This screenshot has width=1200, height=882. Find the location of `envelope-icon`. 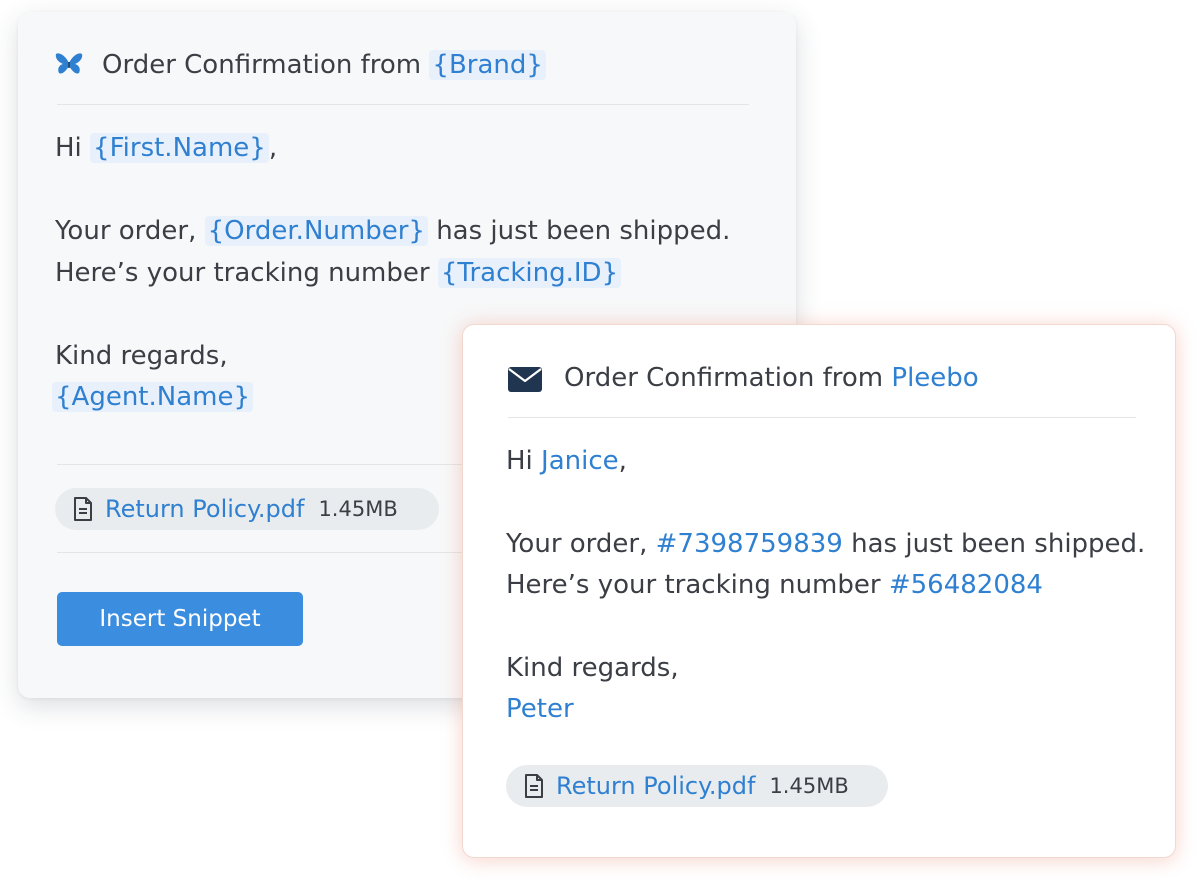

envelope-icon is located at coordinates (525, 379).